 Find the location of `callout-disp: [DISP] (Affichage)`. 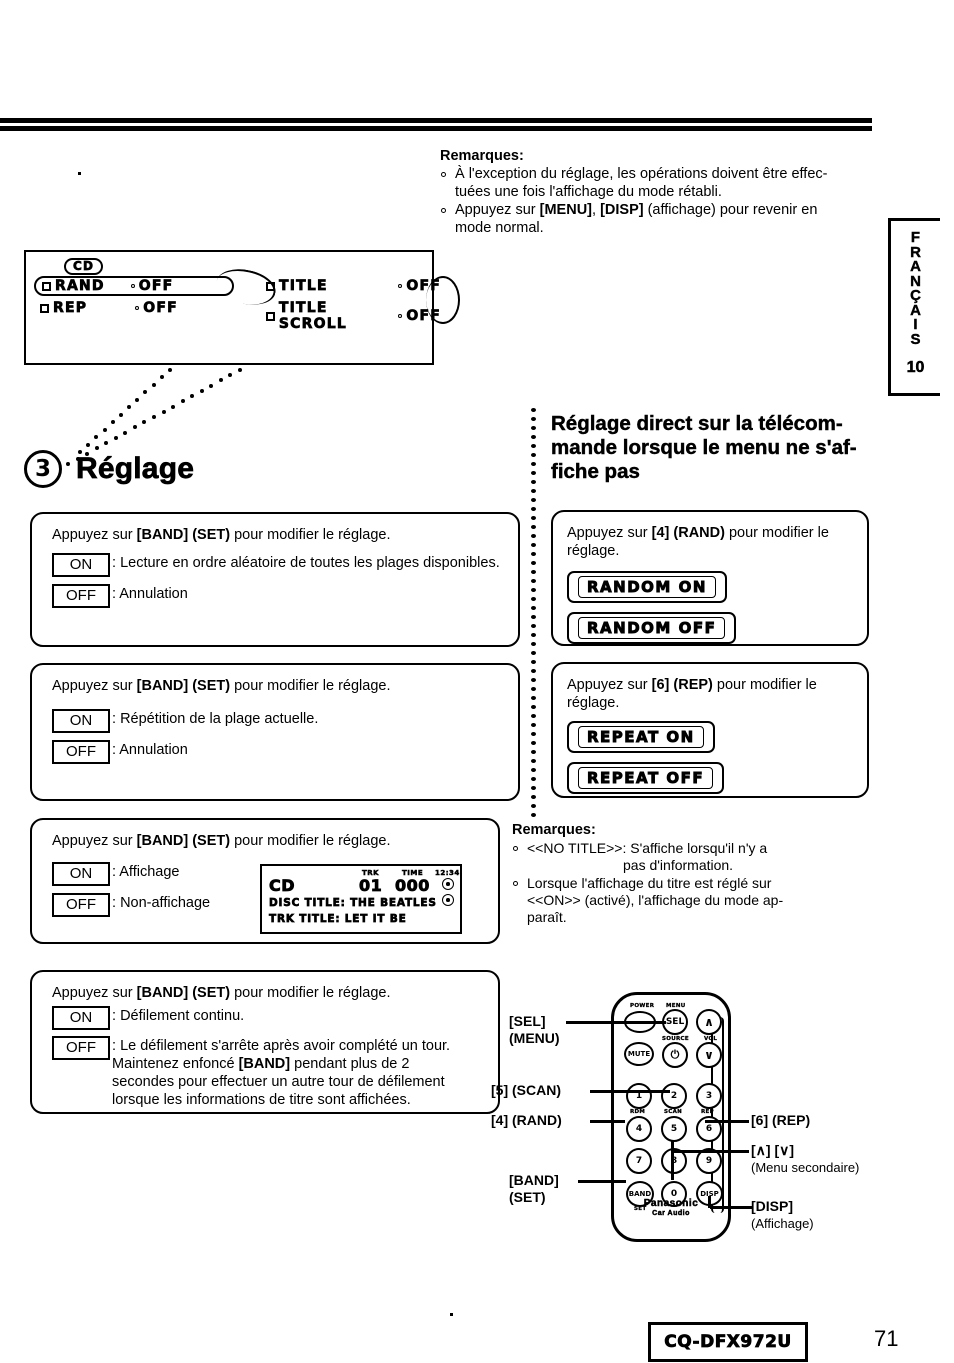

callout-disp: [DISP] (Affichage) is located at coordinates (782, 1215).